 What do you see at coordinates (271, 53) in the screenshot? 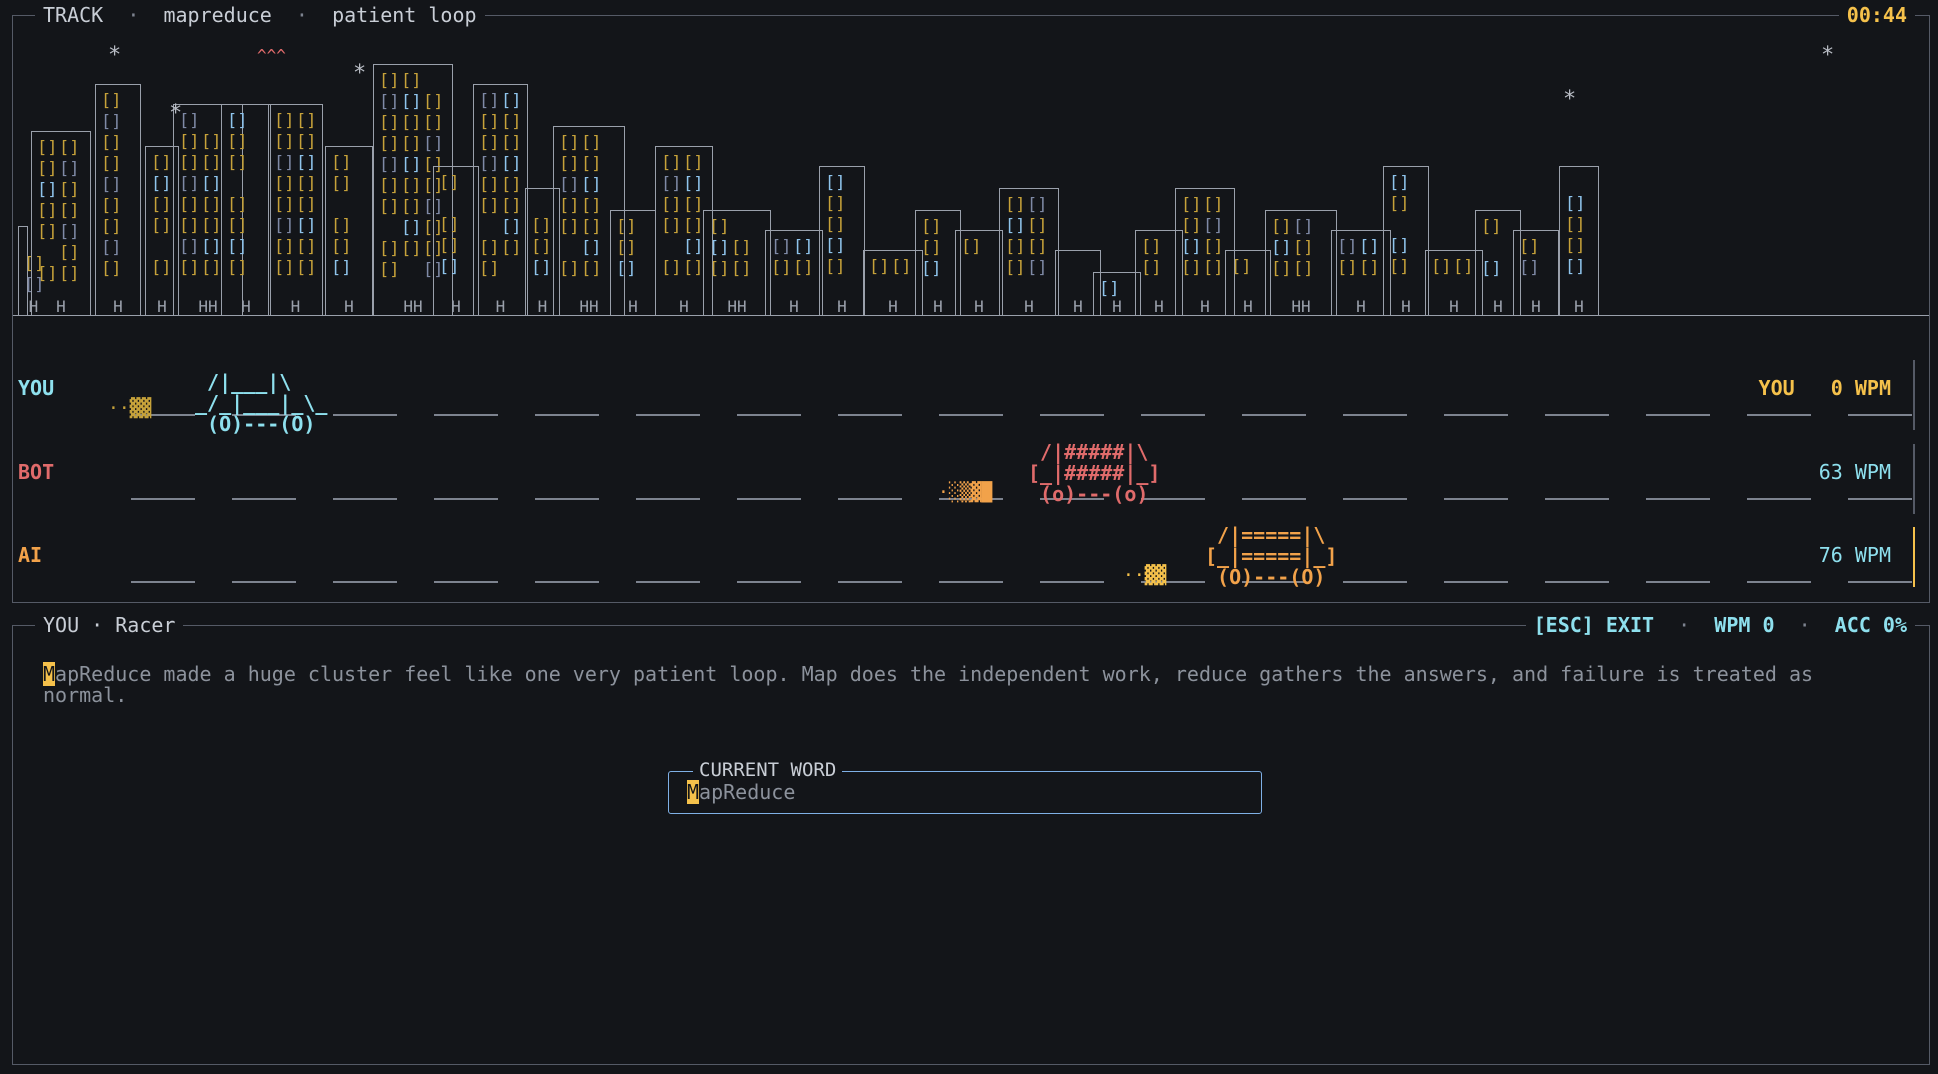
I see `antenna-icon: ^ ^^^` at bounding box center [271, 53].